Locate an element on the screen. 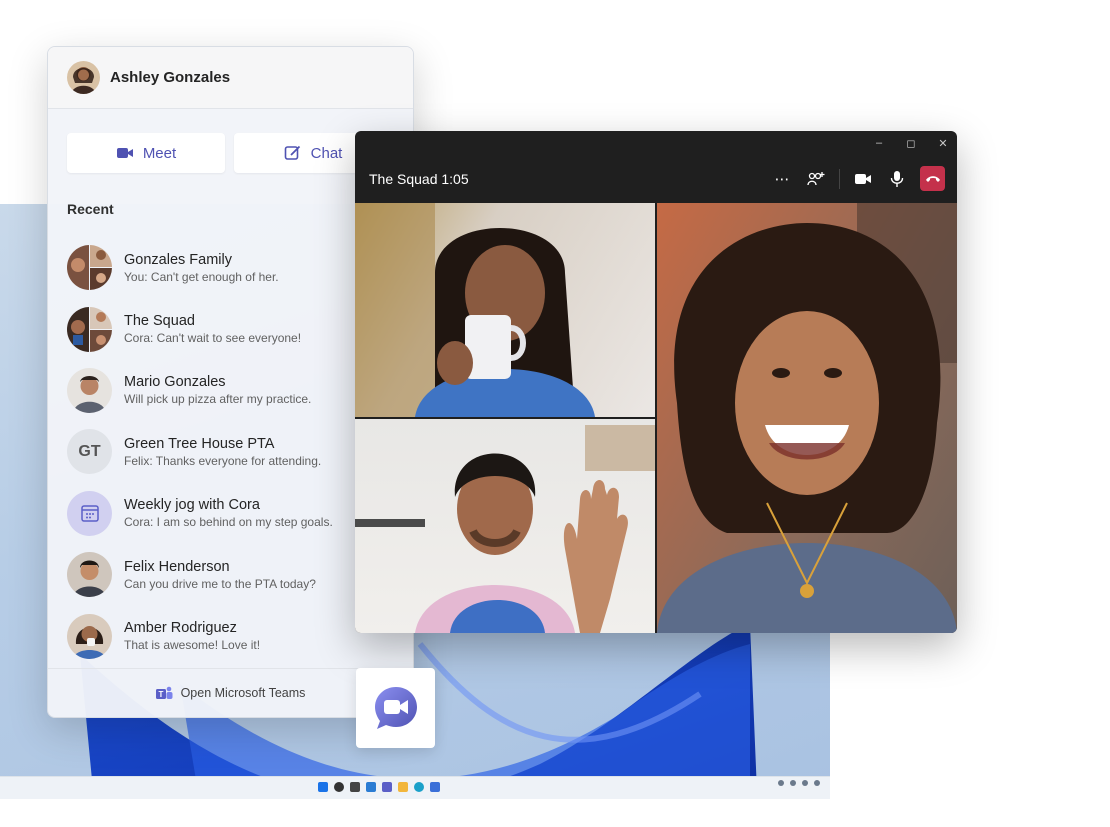 The width and height of the screenshot is (1110, 827). call-title: The Squad 1:05 is located at coordinates (419, 179).